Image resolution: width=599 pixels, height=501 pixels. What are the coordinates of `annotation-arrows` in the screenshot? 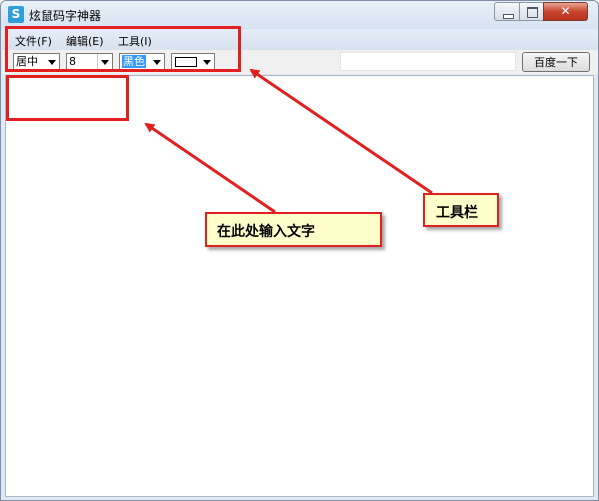 It's located at (288, 141).